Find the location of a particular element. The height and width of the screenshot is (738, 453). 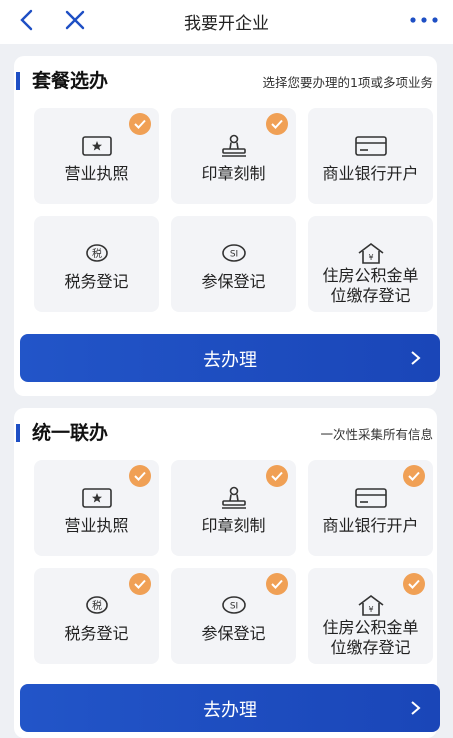

more-options-icon is located at coordinates (425, 20).